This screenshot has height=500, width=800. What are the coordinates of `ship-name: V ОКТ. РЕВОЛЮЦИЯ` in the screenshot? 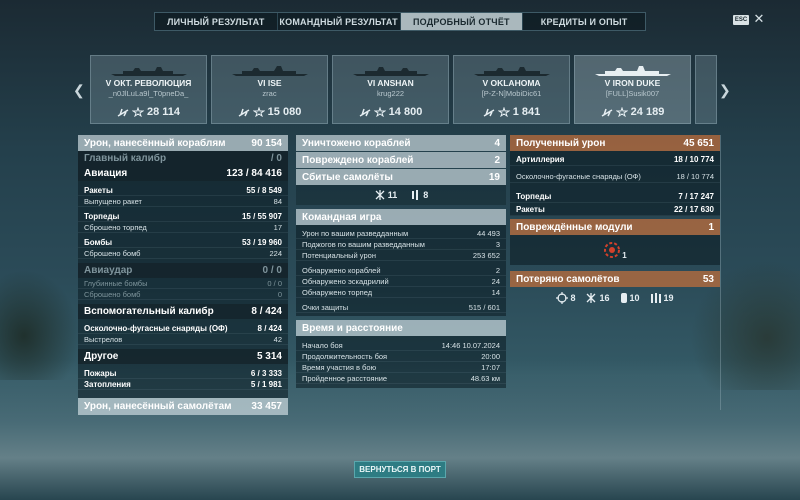 It's located at (148, 83).